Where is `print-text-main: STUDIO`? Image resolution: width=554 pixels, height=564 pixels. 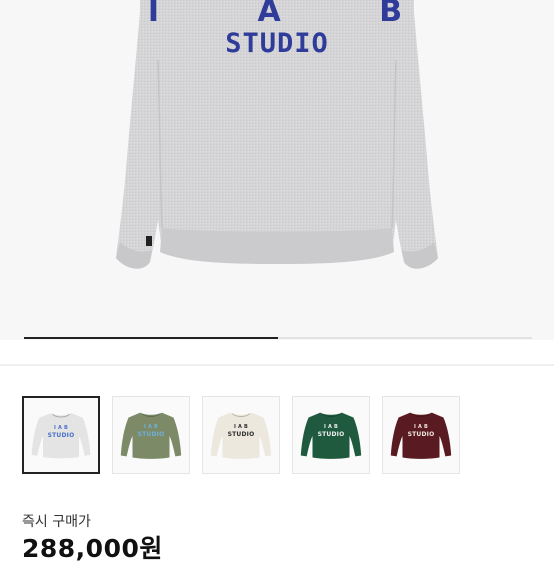
print-text-main: STUDIO is located at coordinates (277, 43).